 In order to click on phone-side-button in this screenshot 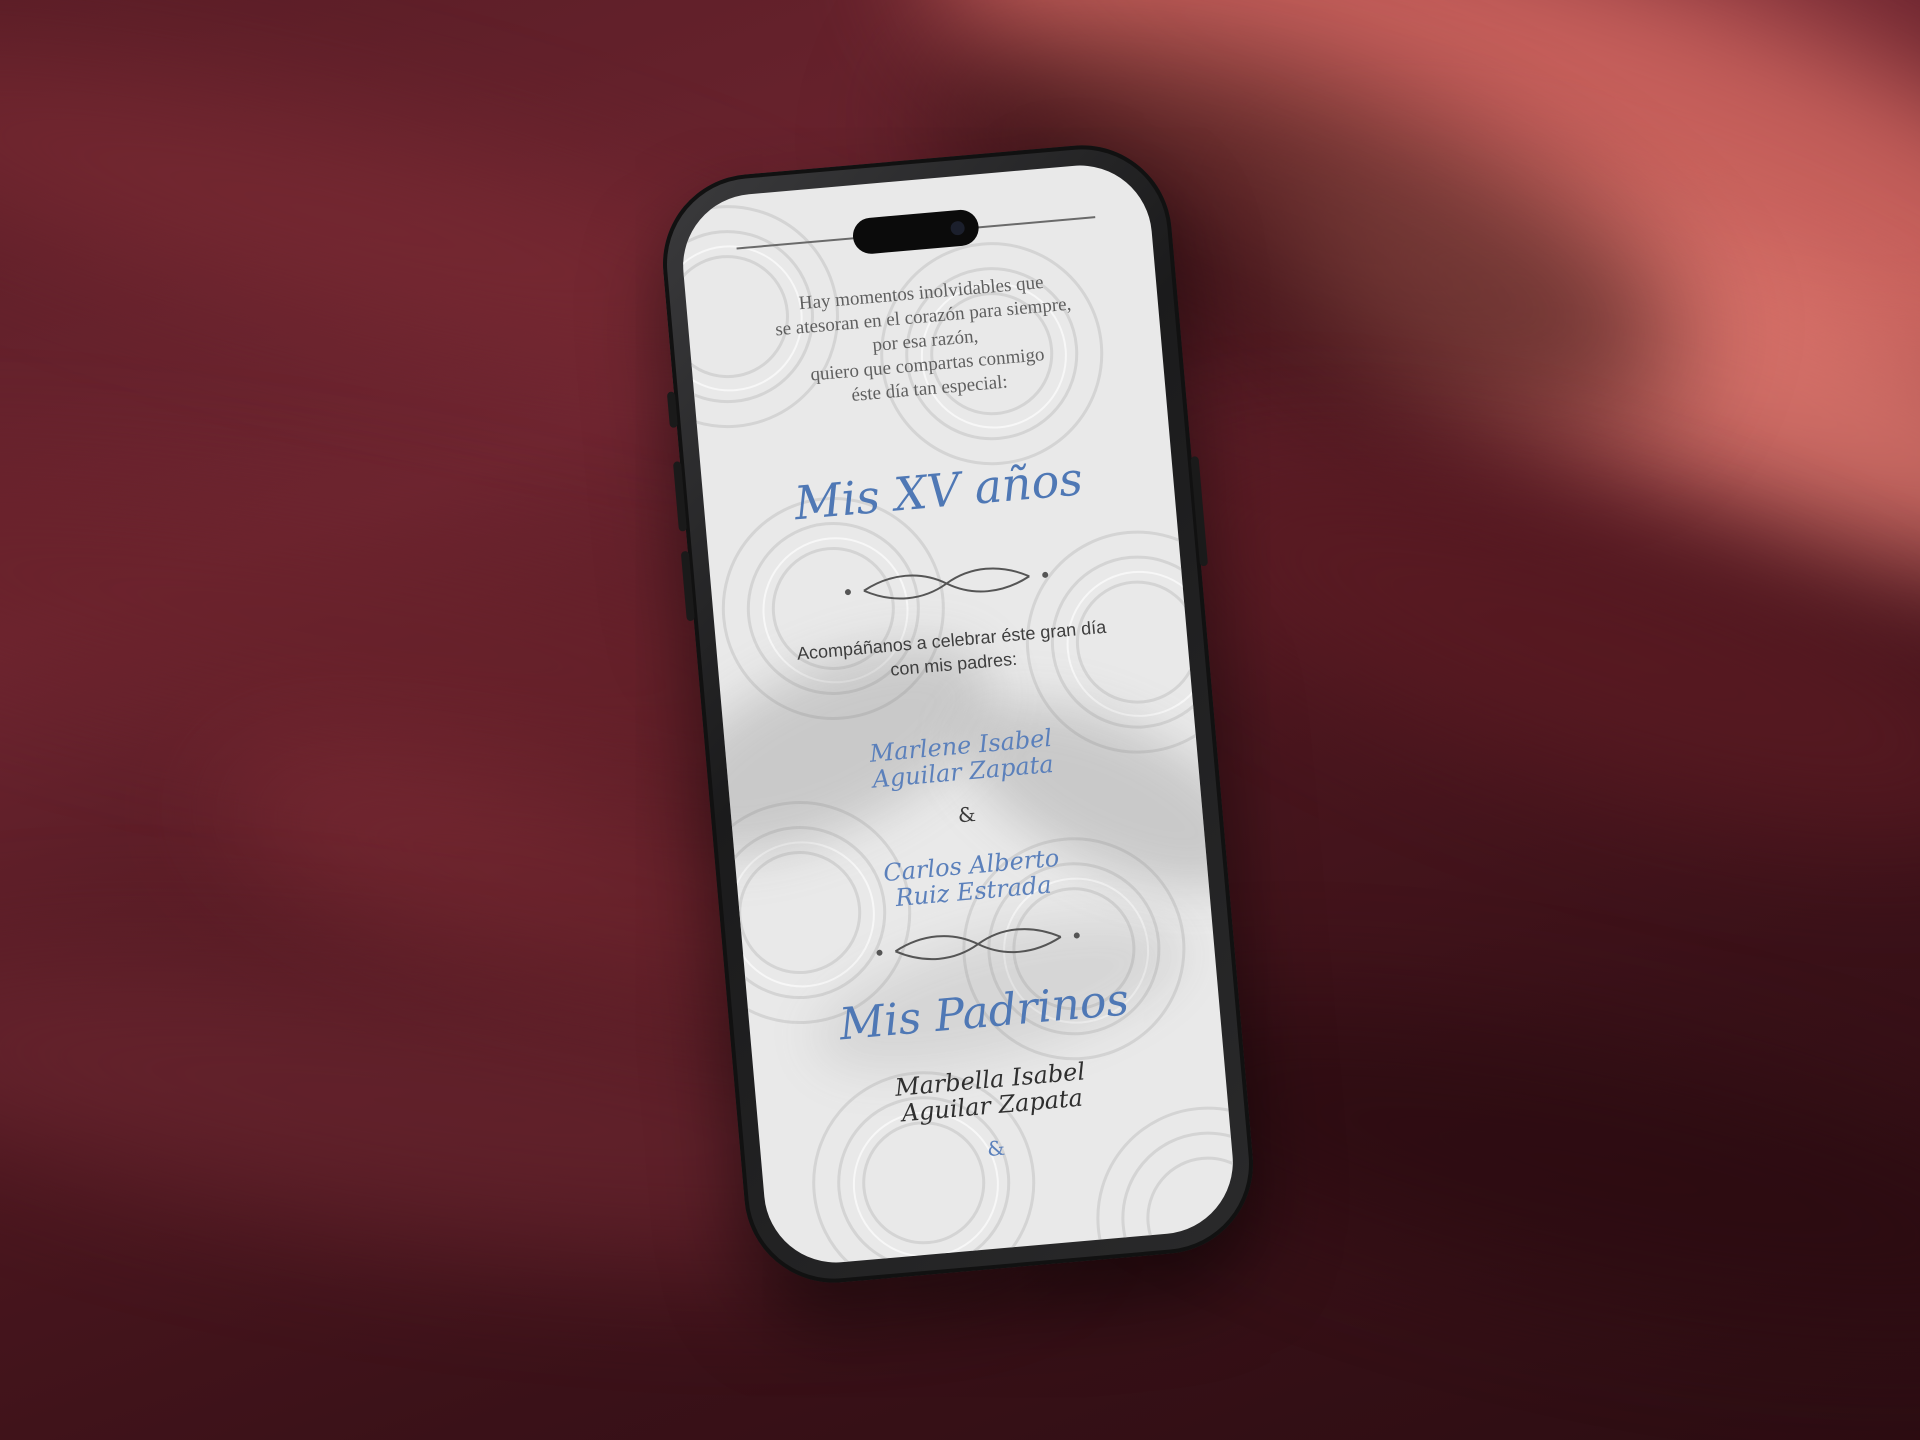, I will do `click(672, 410)`.